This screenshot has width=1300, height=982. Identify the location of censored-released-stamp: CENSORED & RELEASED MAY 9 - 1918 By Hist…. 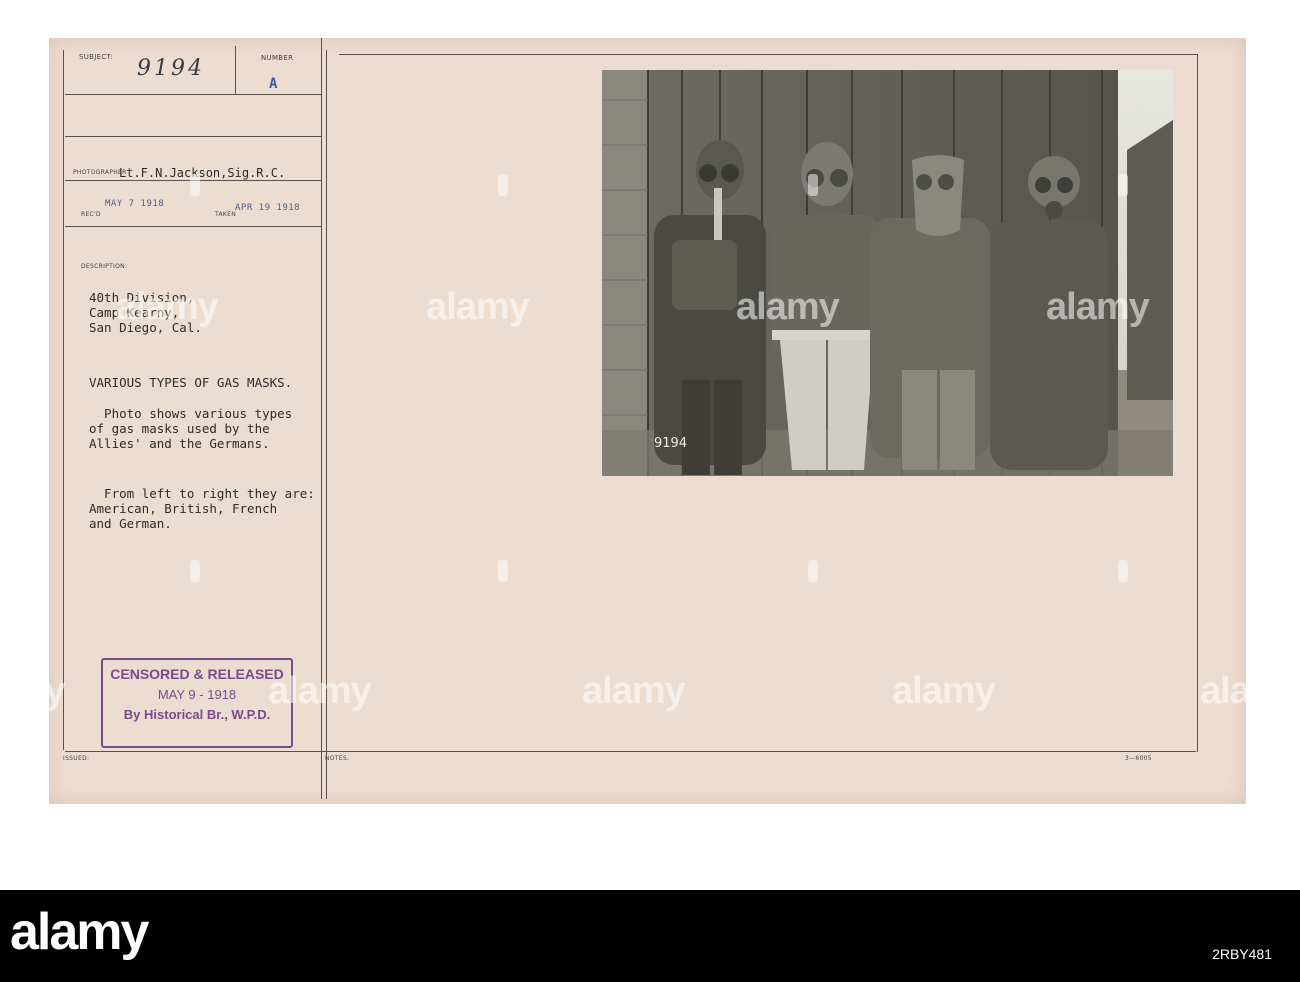
(197, 703).